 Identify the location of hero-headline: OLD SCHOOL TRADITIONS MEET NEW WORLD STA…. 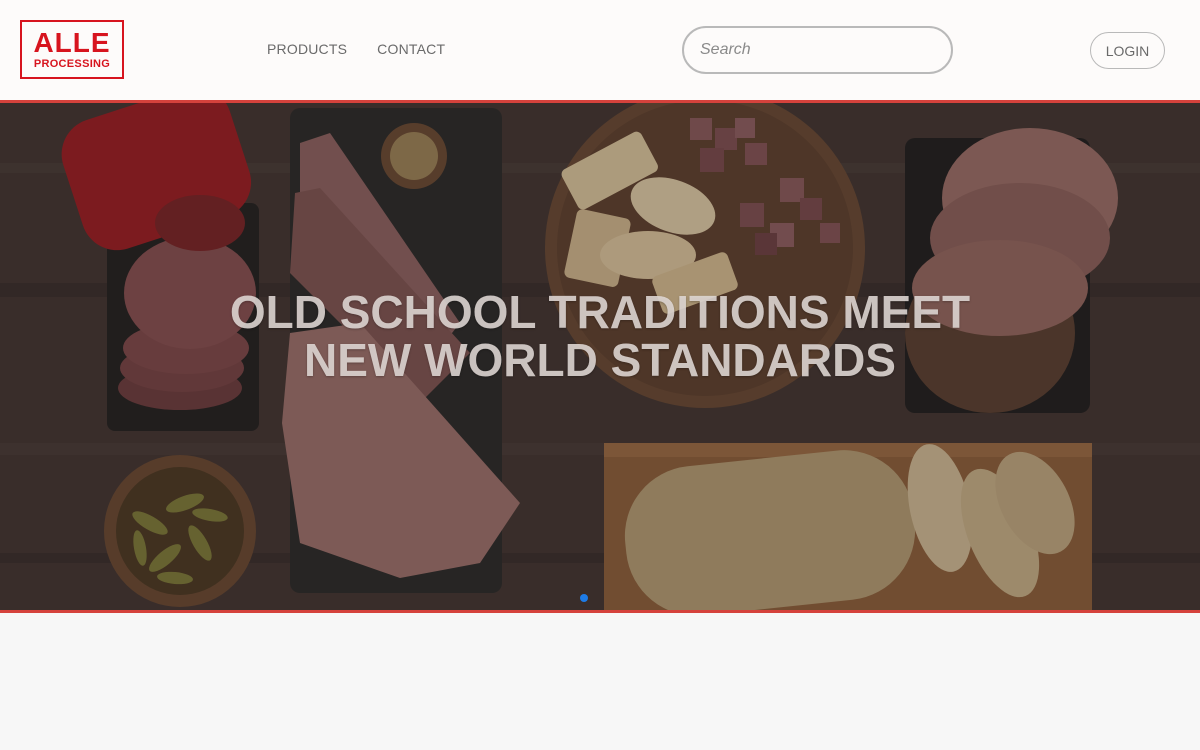
(600, 336).